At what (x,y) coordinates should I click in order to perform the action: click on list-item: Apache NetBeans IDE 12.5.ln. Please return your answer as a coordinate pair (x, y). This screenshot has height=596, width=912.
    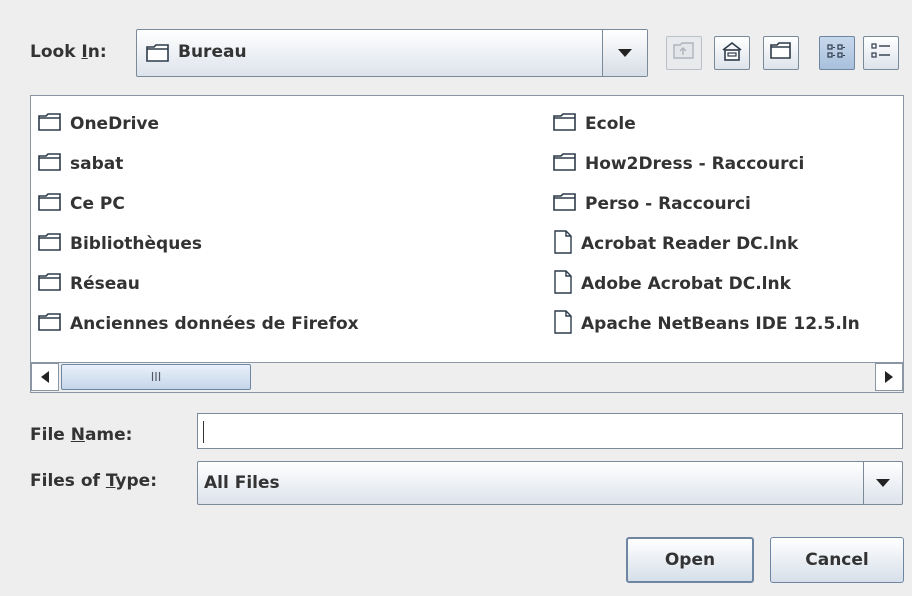
    Looking at the image, I should click on (728, 324).